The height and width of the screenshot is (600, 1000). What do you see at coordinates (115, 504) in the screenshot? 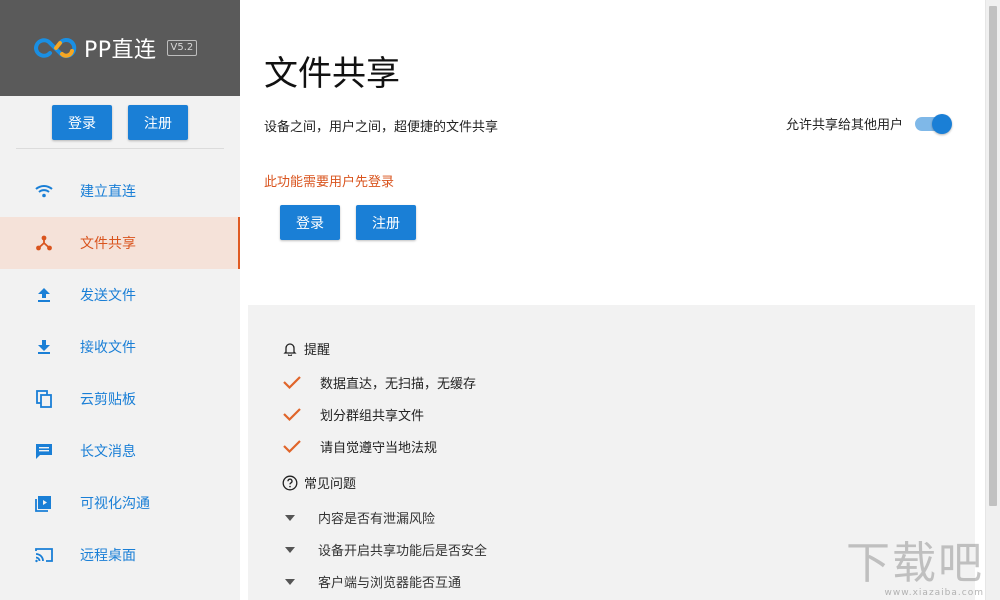
I see `sidebar-item-label: 可视化沟通` at bounding box center [115, 504].